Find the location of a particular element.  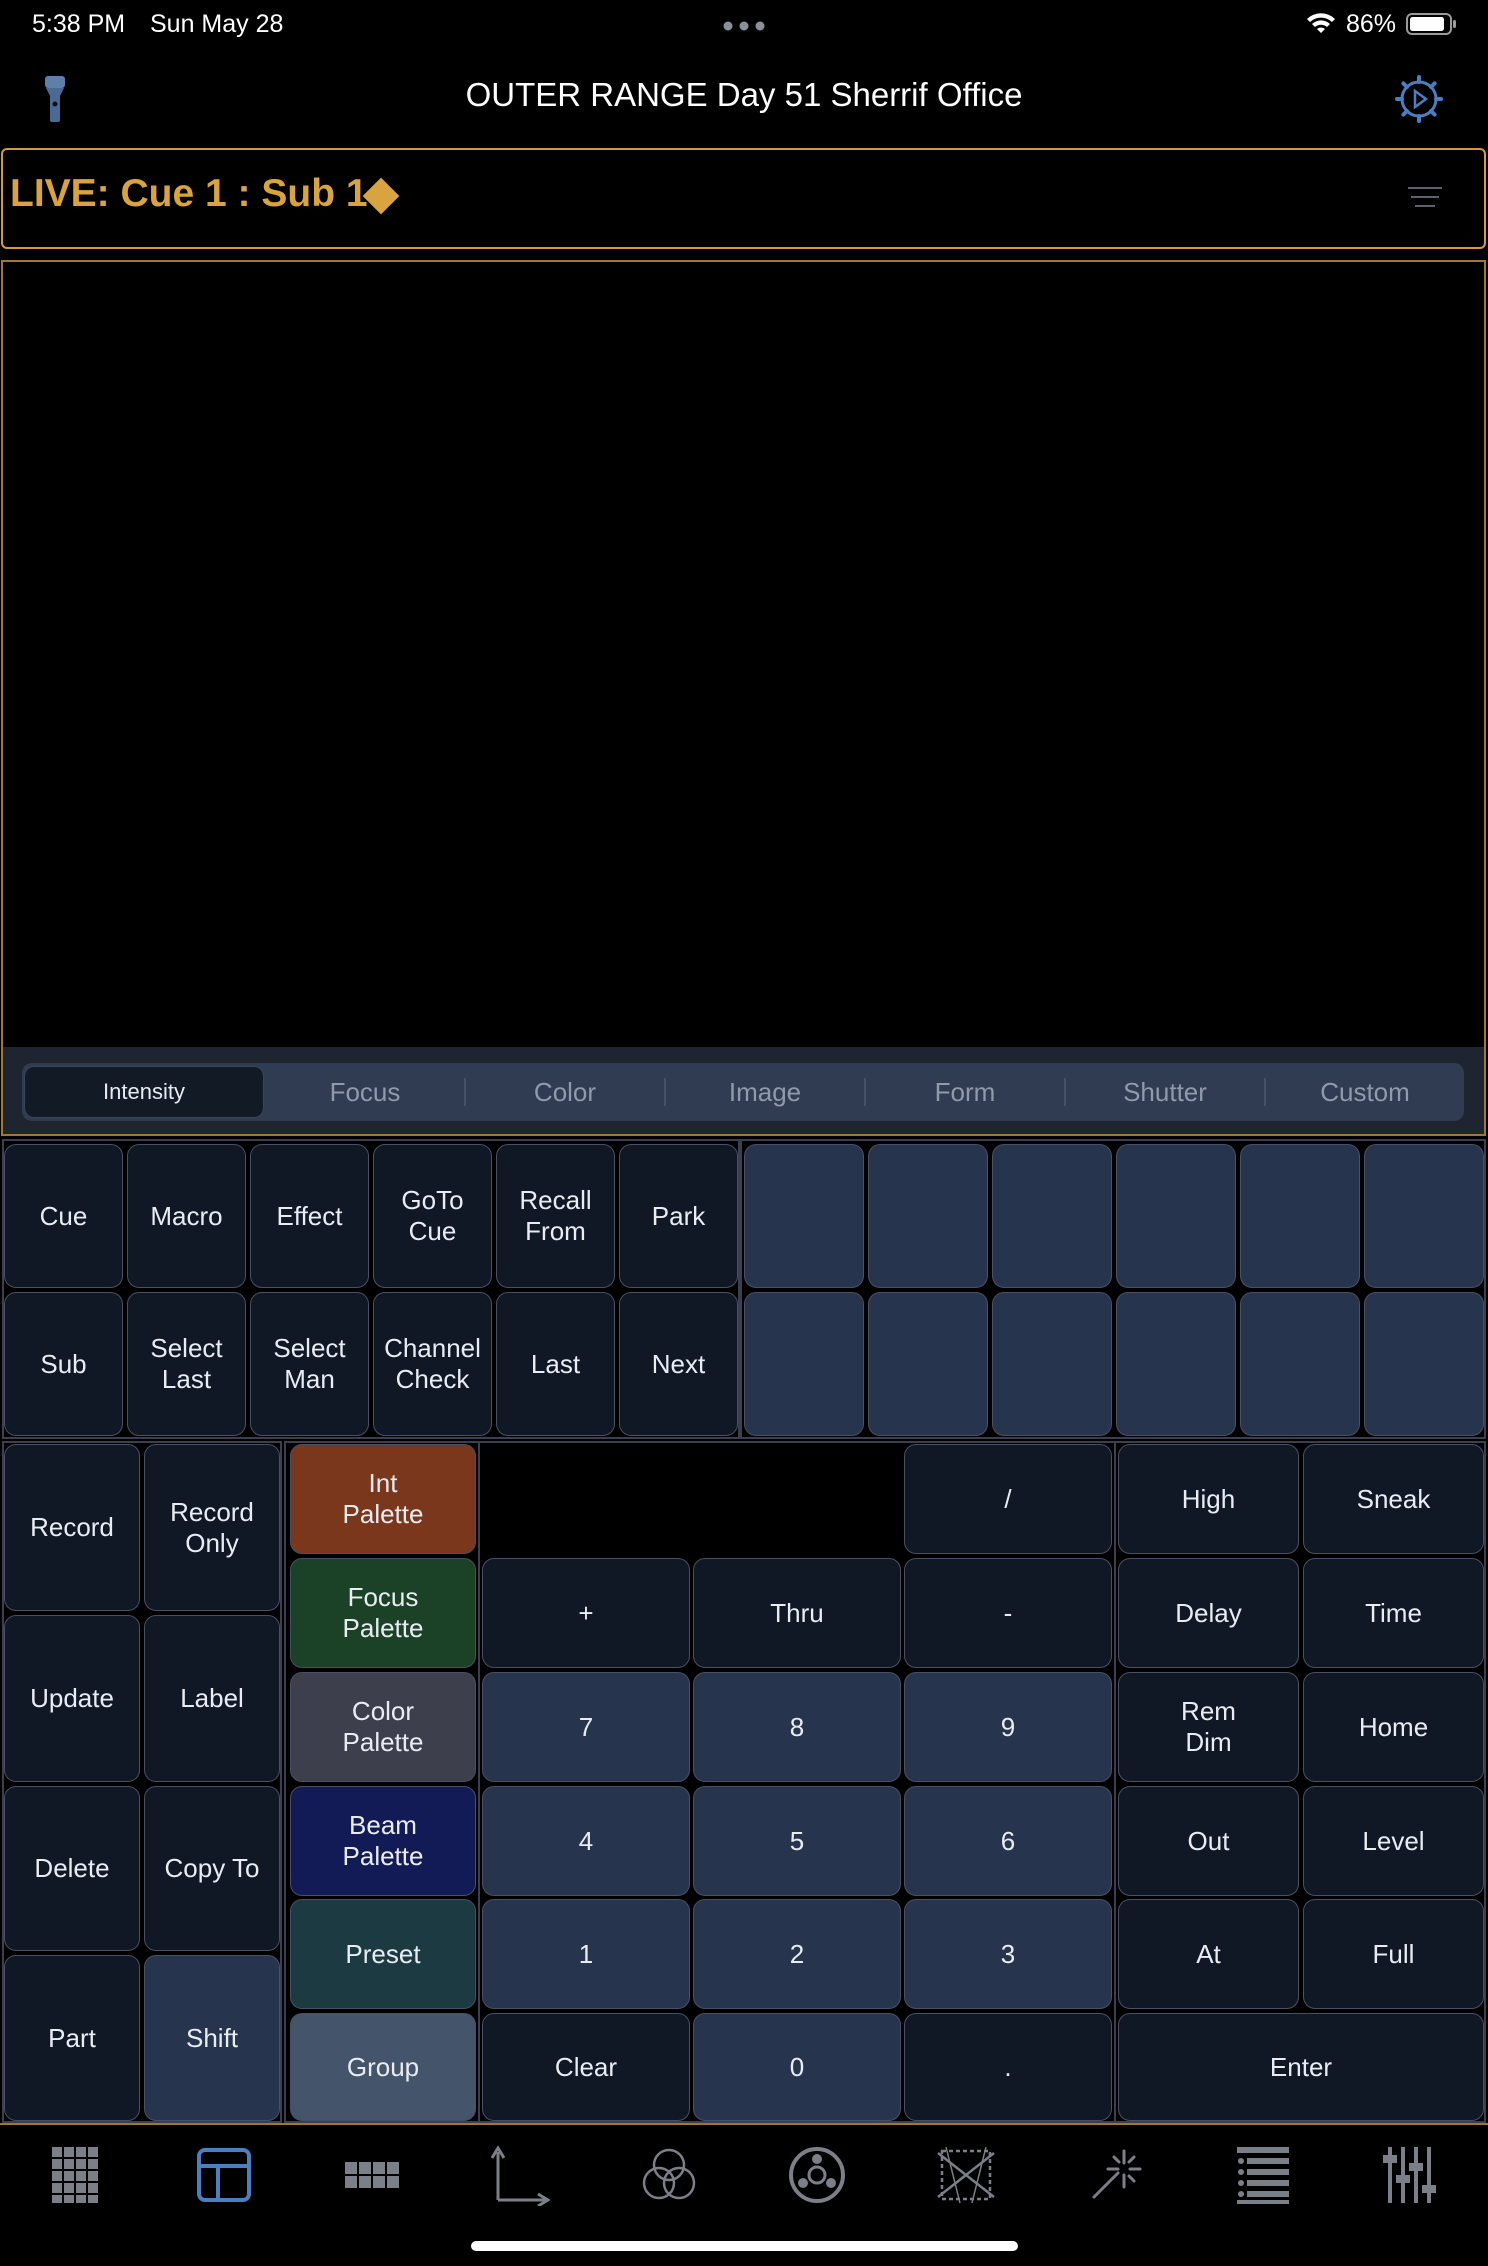

group-button: Group is located at coordinates (383, 2067).